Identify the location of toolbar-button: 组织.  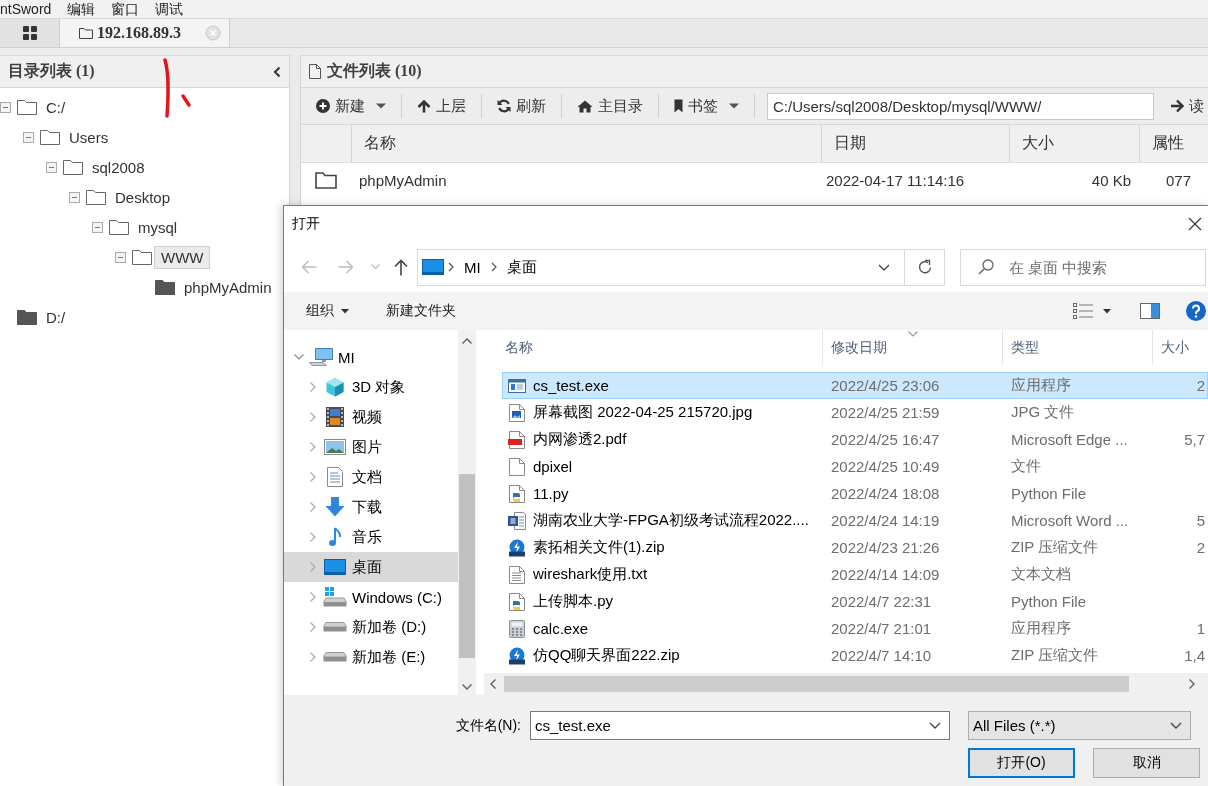
(327, 311).